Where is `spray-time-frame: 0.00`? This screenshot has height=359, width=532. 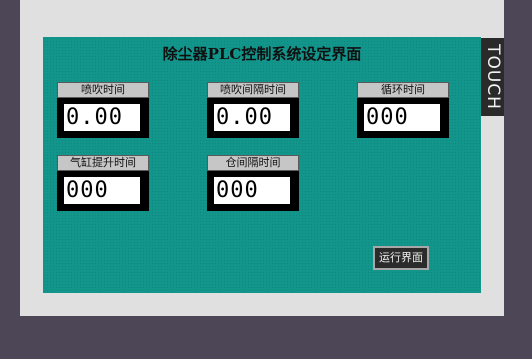 spray-time-frame: 0.00 is located at coordinates (103, 118).